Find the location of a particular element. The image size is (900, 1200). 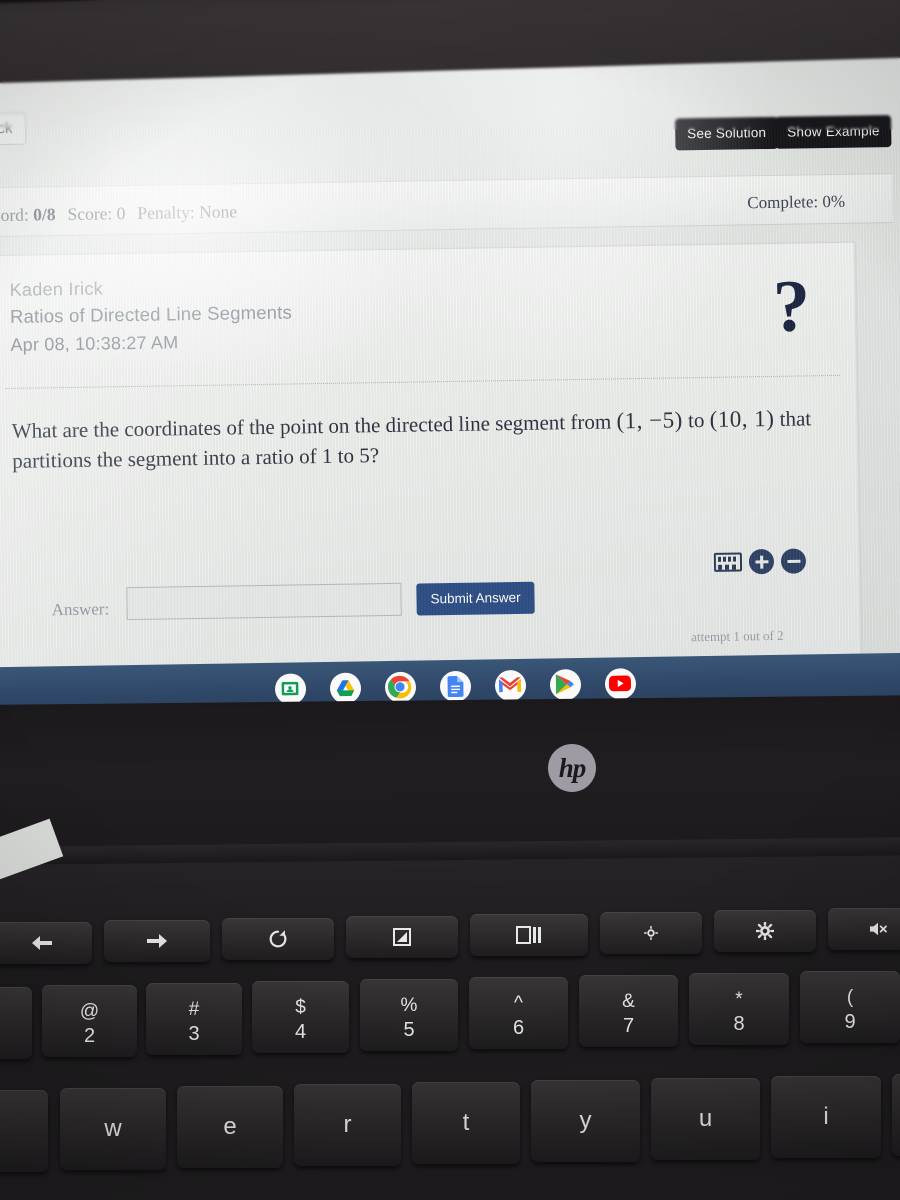

key-forward is located at coordinates (157, 941).